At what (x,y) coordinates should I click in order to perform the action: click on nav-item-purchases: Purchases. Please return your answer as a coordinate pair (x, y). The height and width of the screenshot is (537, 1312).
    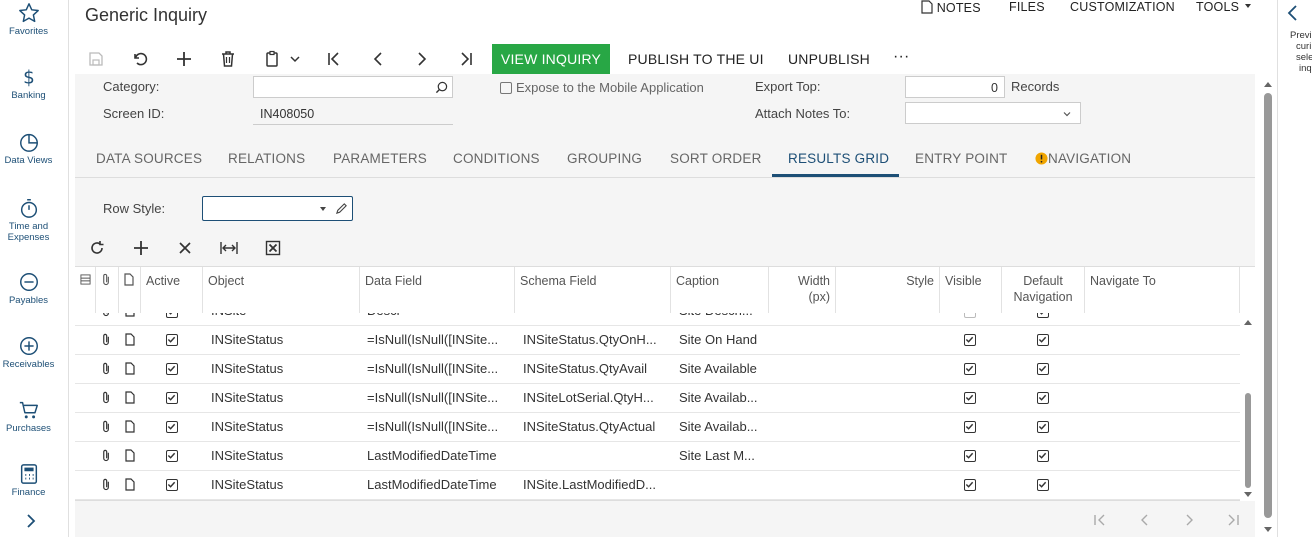
    Looking at the image, I should click on (28, 416).